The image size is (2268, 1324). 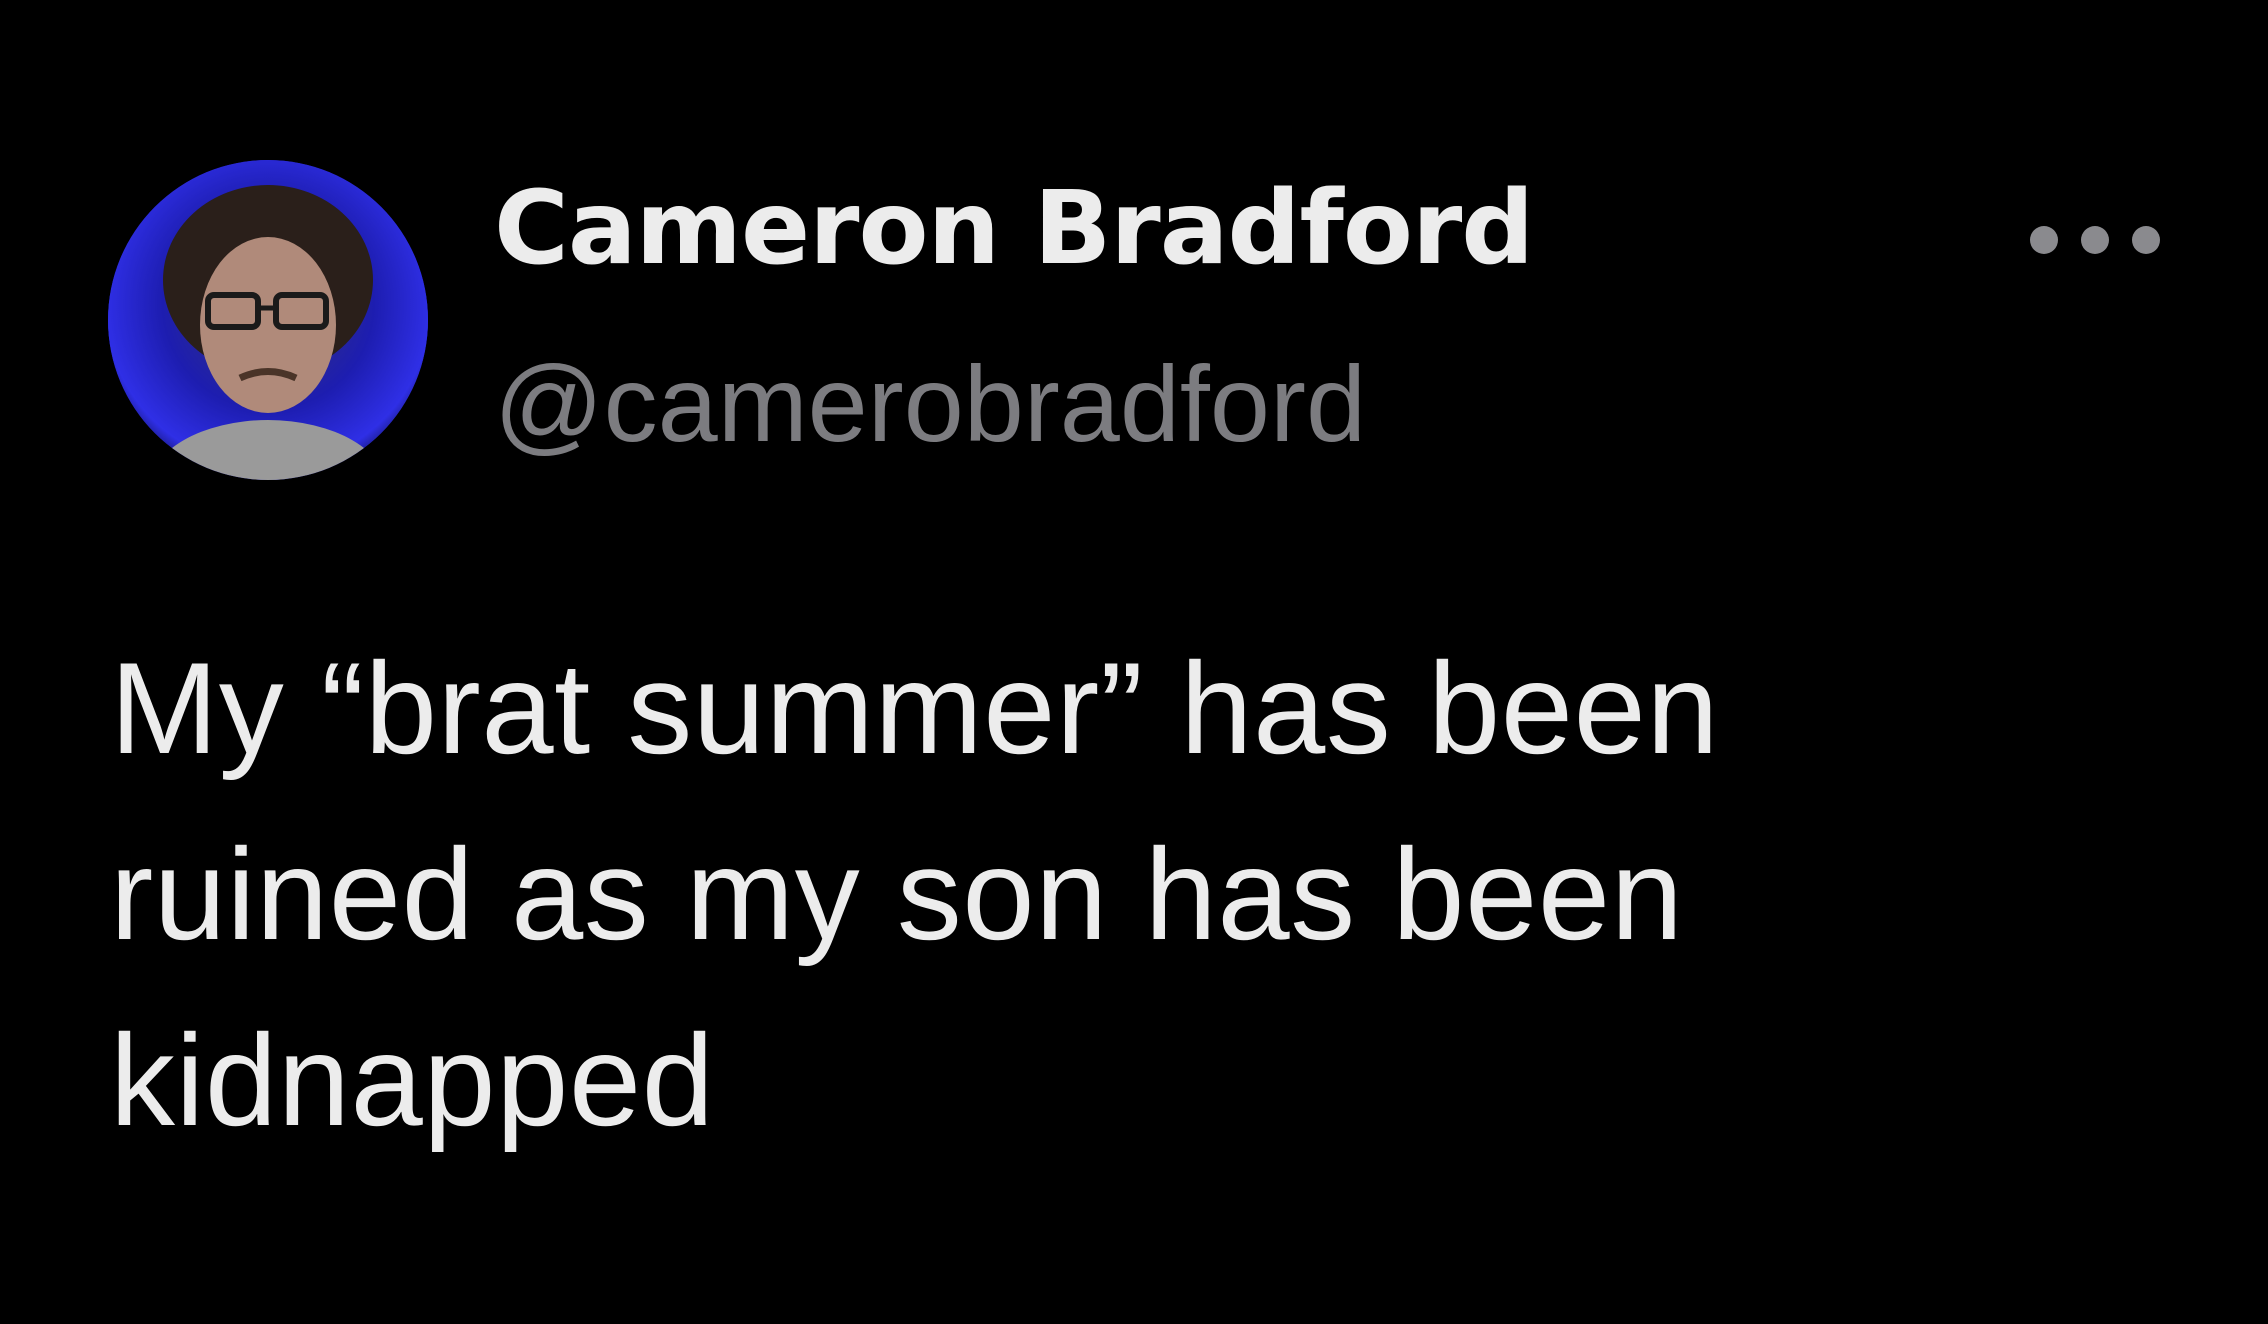 What do you see at coordinates (1014, 229) in the screenshot?
I see `author-display-name: Cameron Bradford` at bounding box center [1014, 229].